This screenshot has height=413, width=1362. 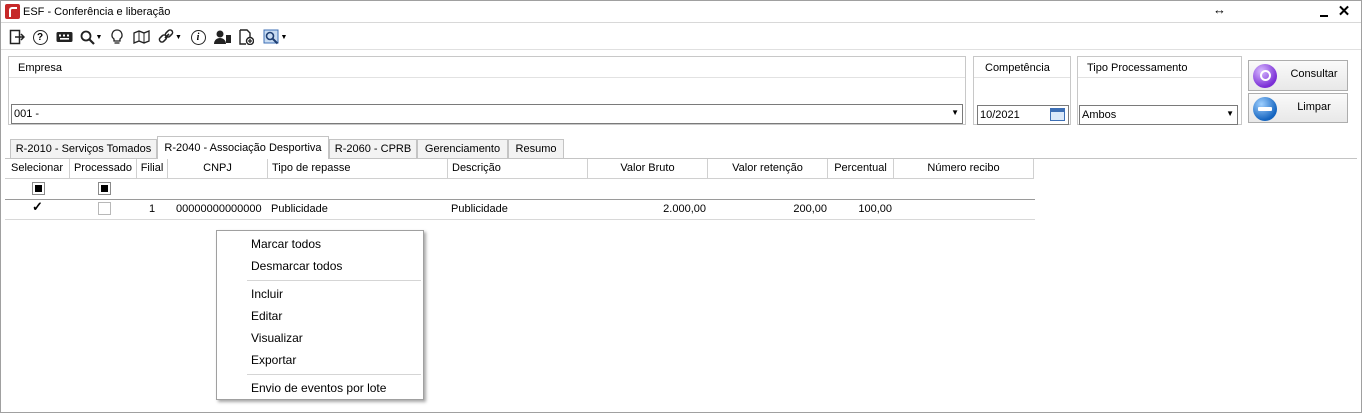 I want to click on tipo-processamento-select: Ambos ▼, so click(x=1158, y=115).